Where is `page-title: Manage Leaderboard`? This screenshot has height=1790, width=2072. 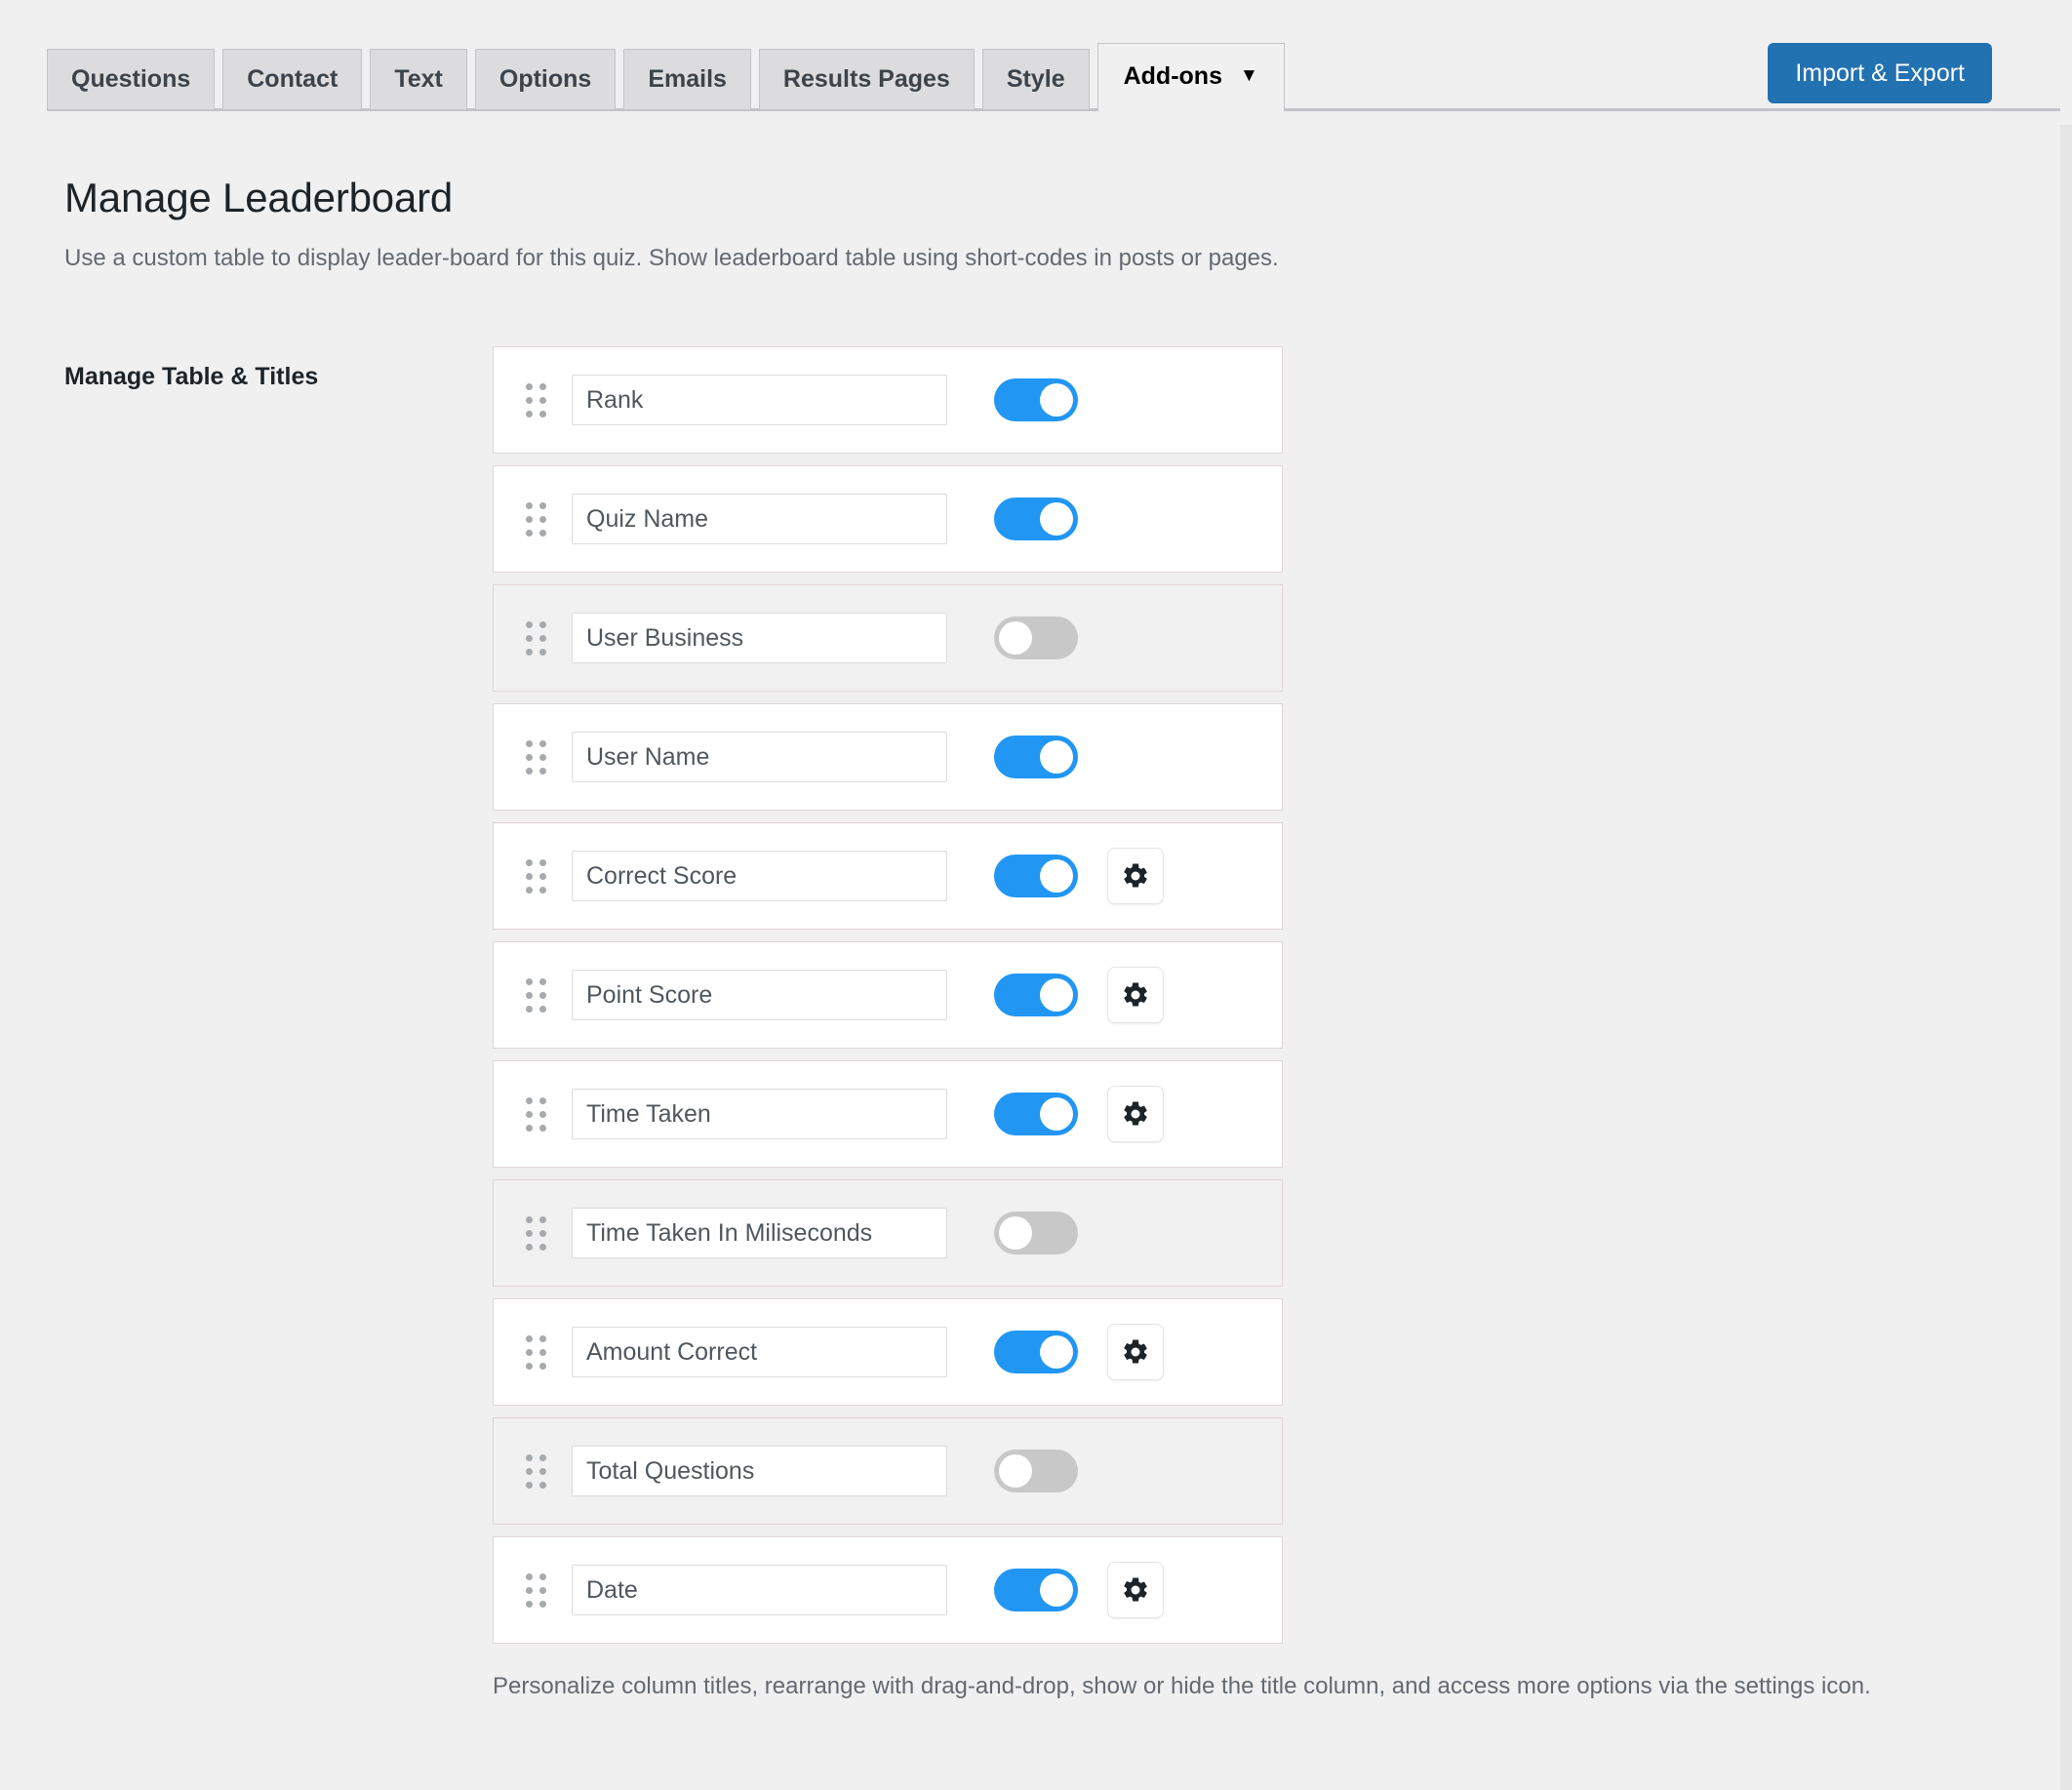 page-title: Manage Leaderboard is located at coordinates (259, 197).